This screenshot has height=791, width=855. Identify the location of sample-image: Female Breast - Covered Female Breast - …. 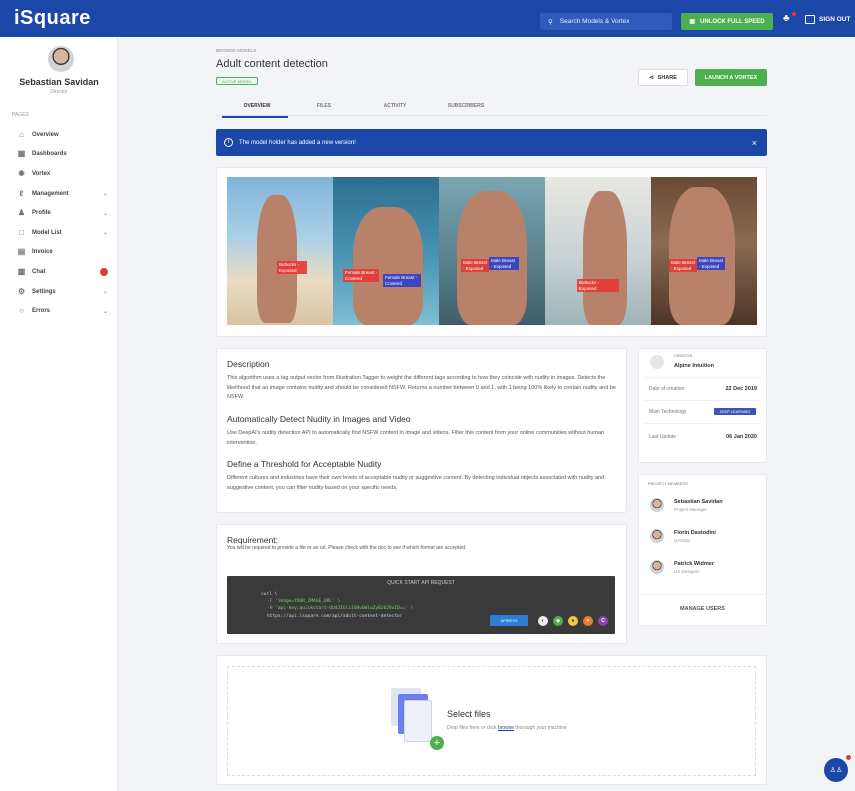
(386, 251).